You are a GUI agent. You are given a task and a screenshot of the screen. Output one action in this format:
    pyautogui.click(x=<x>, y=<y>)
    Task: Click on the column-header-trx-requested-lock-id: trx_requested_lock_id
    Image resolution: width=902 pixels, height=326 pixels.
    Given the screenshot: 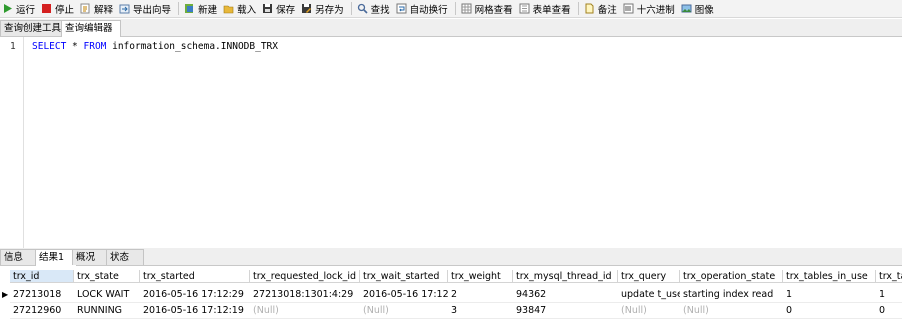 What is the action you would take?
    pyautogui.click(x=305, y=276)
    